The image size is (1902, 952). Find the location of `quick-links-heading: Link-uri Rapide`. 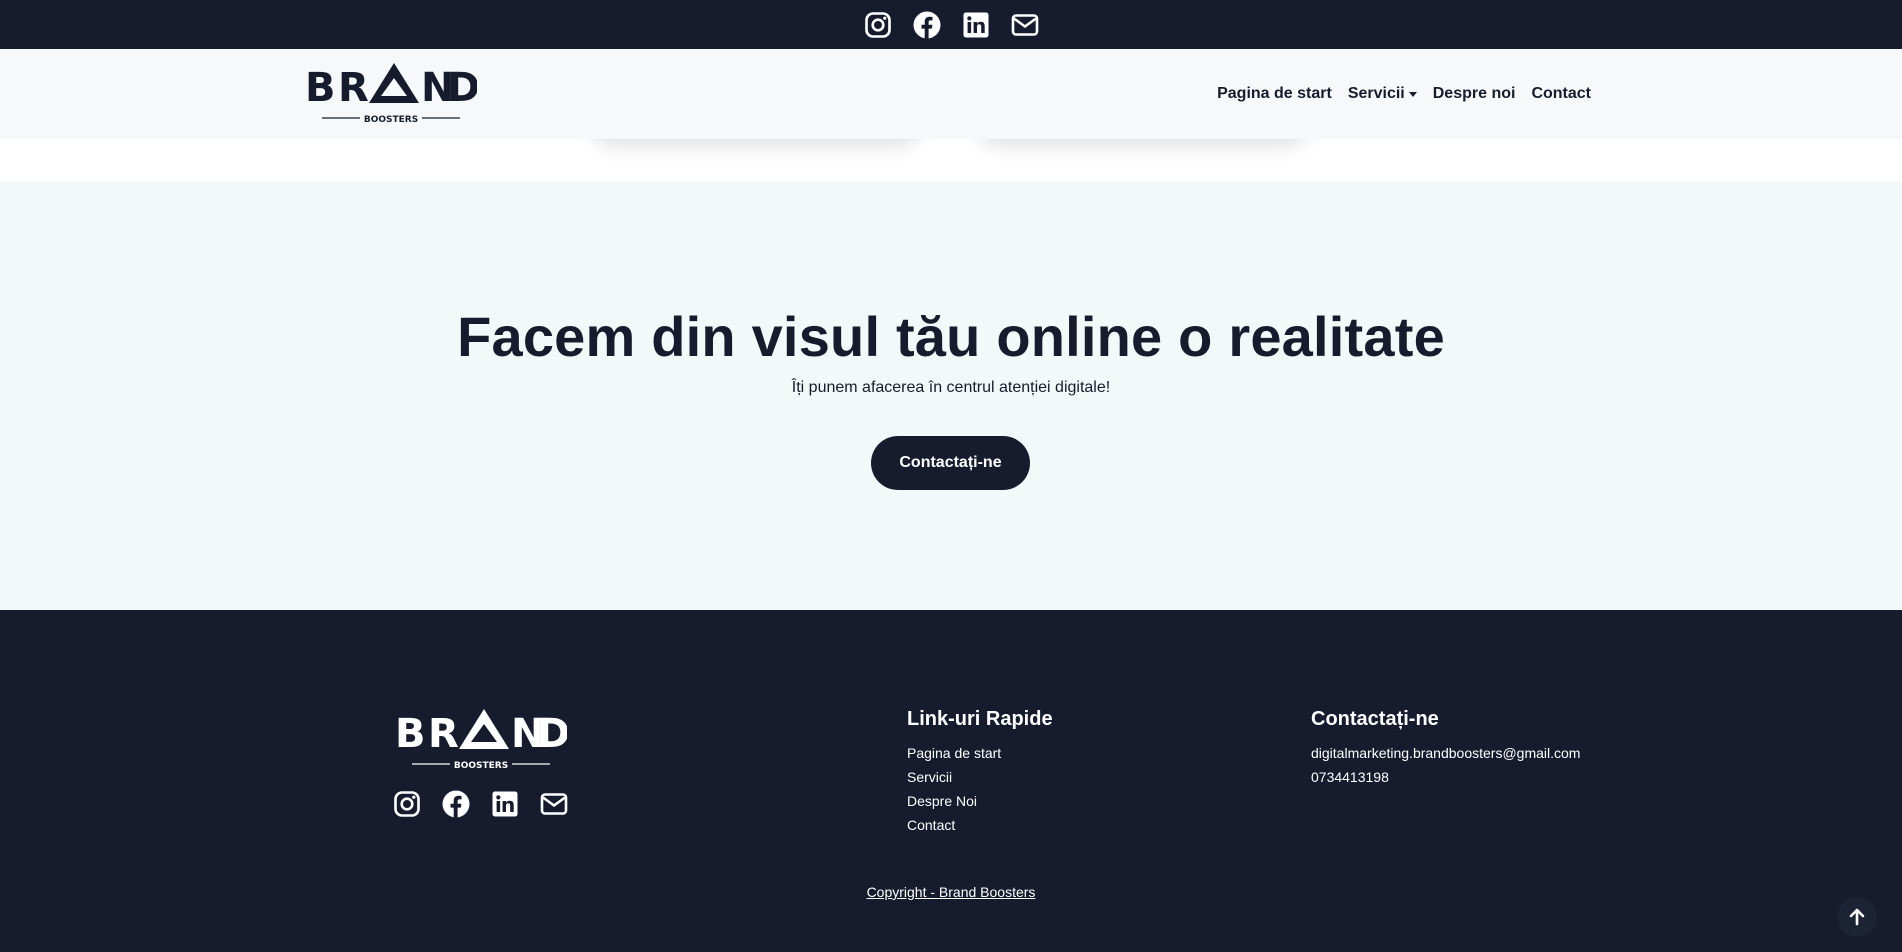

quick-links-heading: Link-uri Rapide is located at coordinates (980, 719).